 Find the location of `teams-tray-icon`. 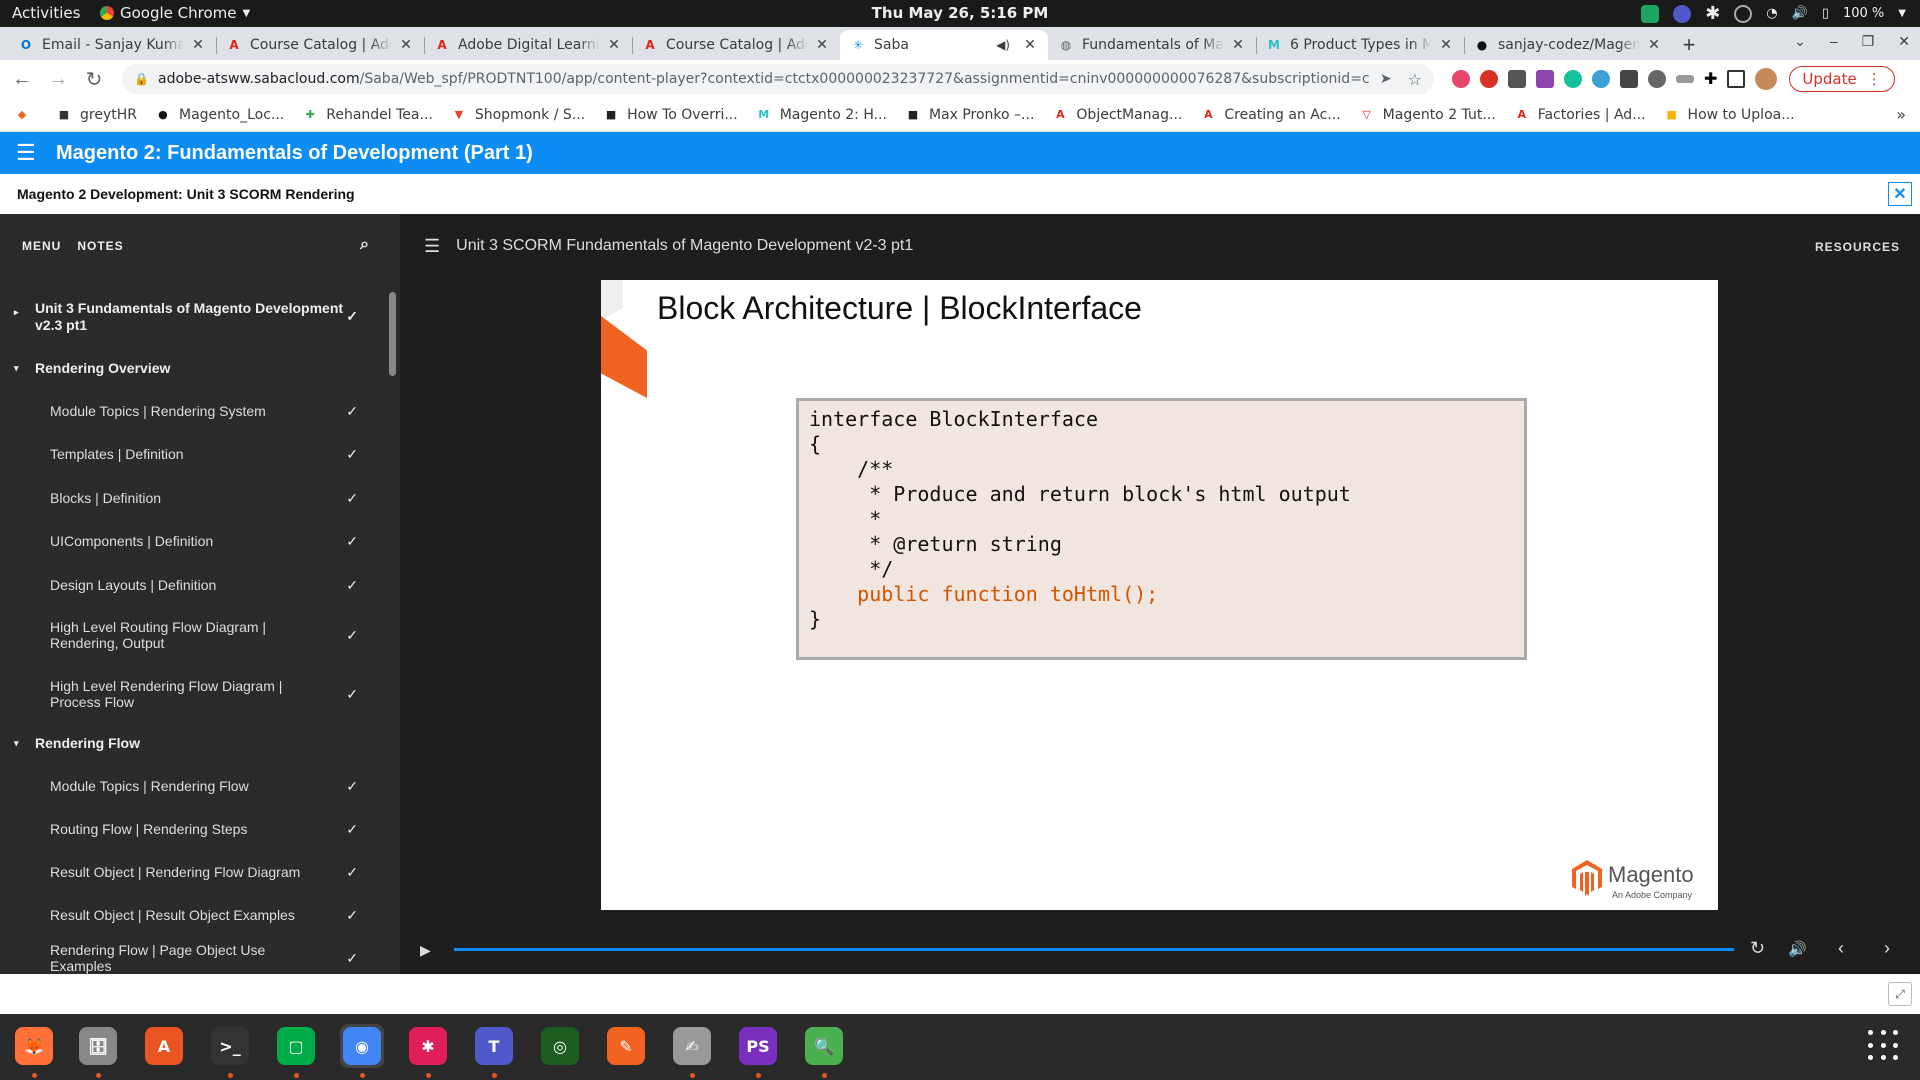

teams-tray-icon is located at coordinates (1682, 13).